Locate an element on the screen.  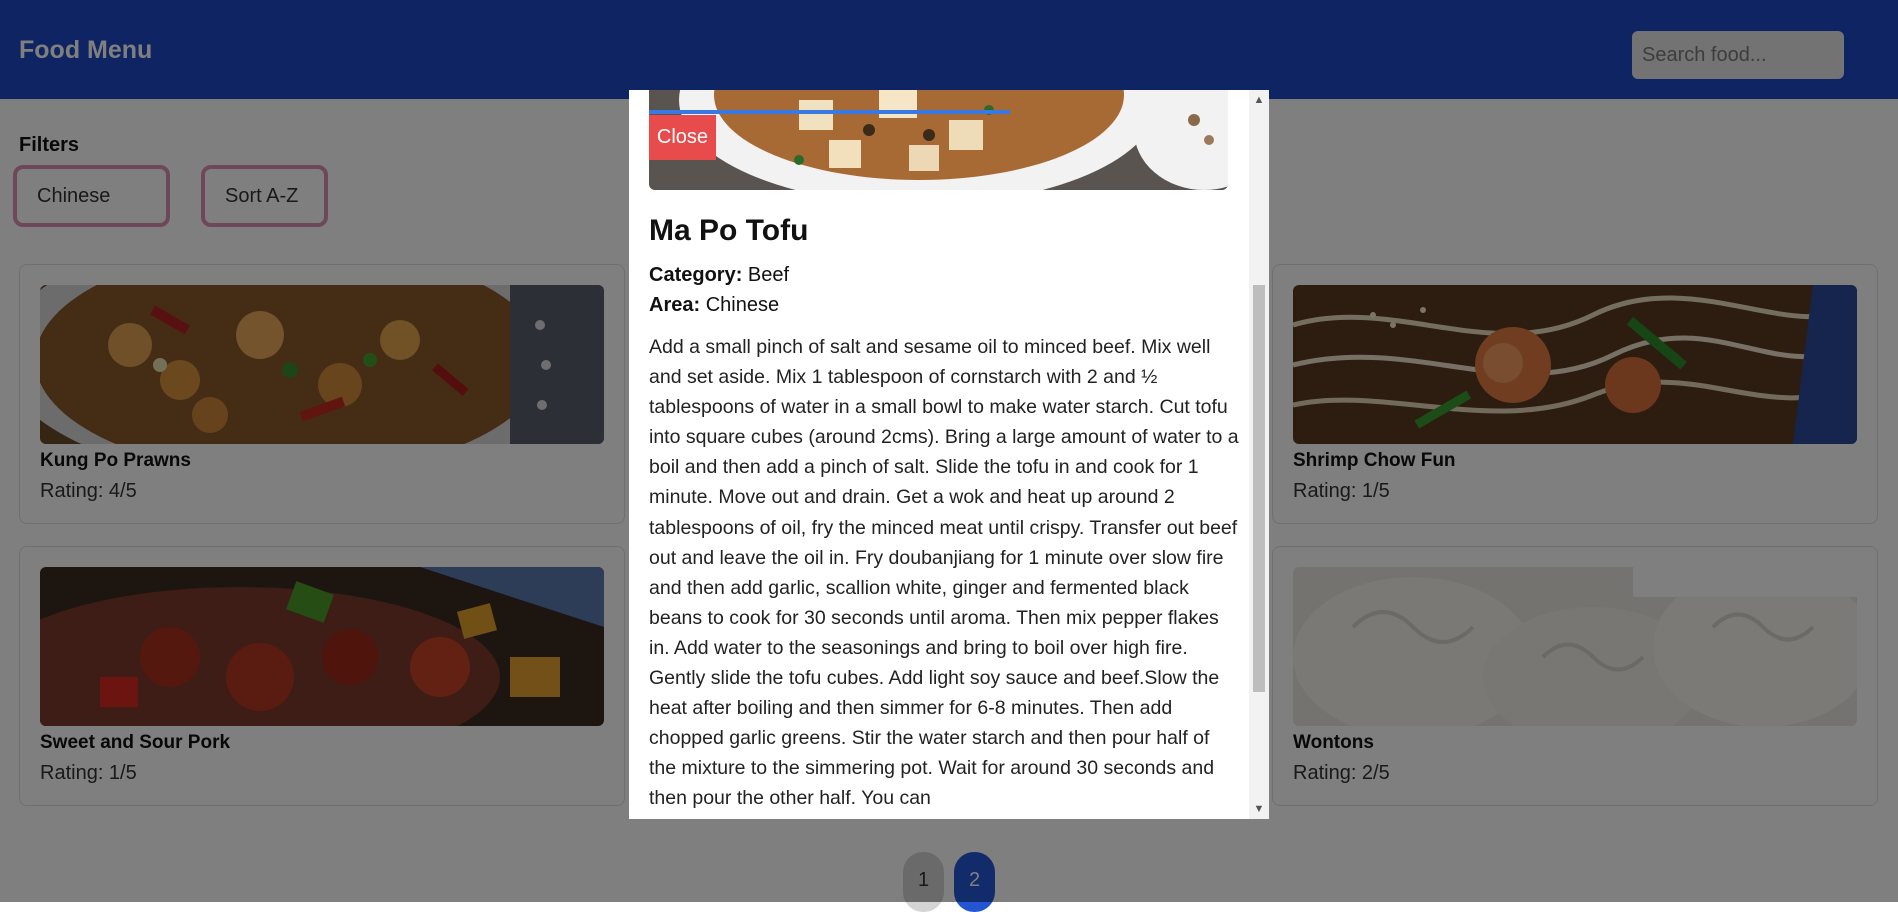
area-value: Chinese is located at coordinates (740, 305).